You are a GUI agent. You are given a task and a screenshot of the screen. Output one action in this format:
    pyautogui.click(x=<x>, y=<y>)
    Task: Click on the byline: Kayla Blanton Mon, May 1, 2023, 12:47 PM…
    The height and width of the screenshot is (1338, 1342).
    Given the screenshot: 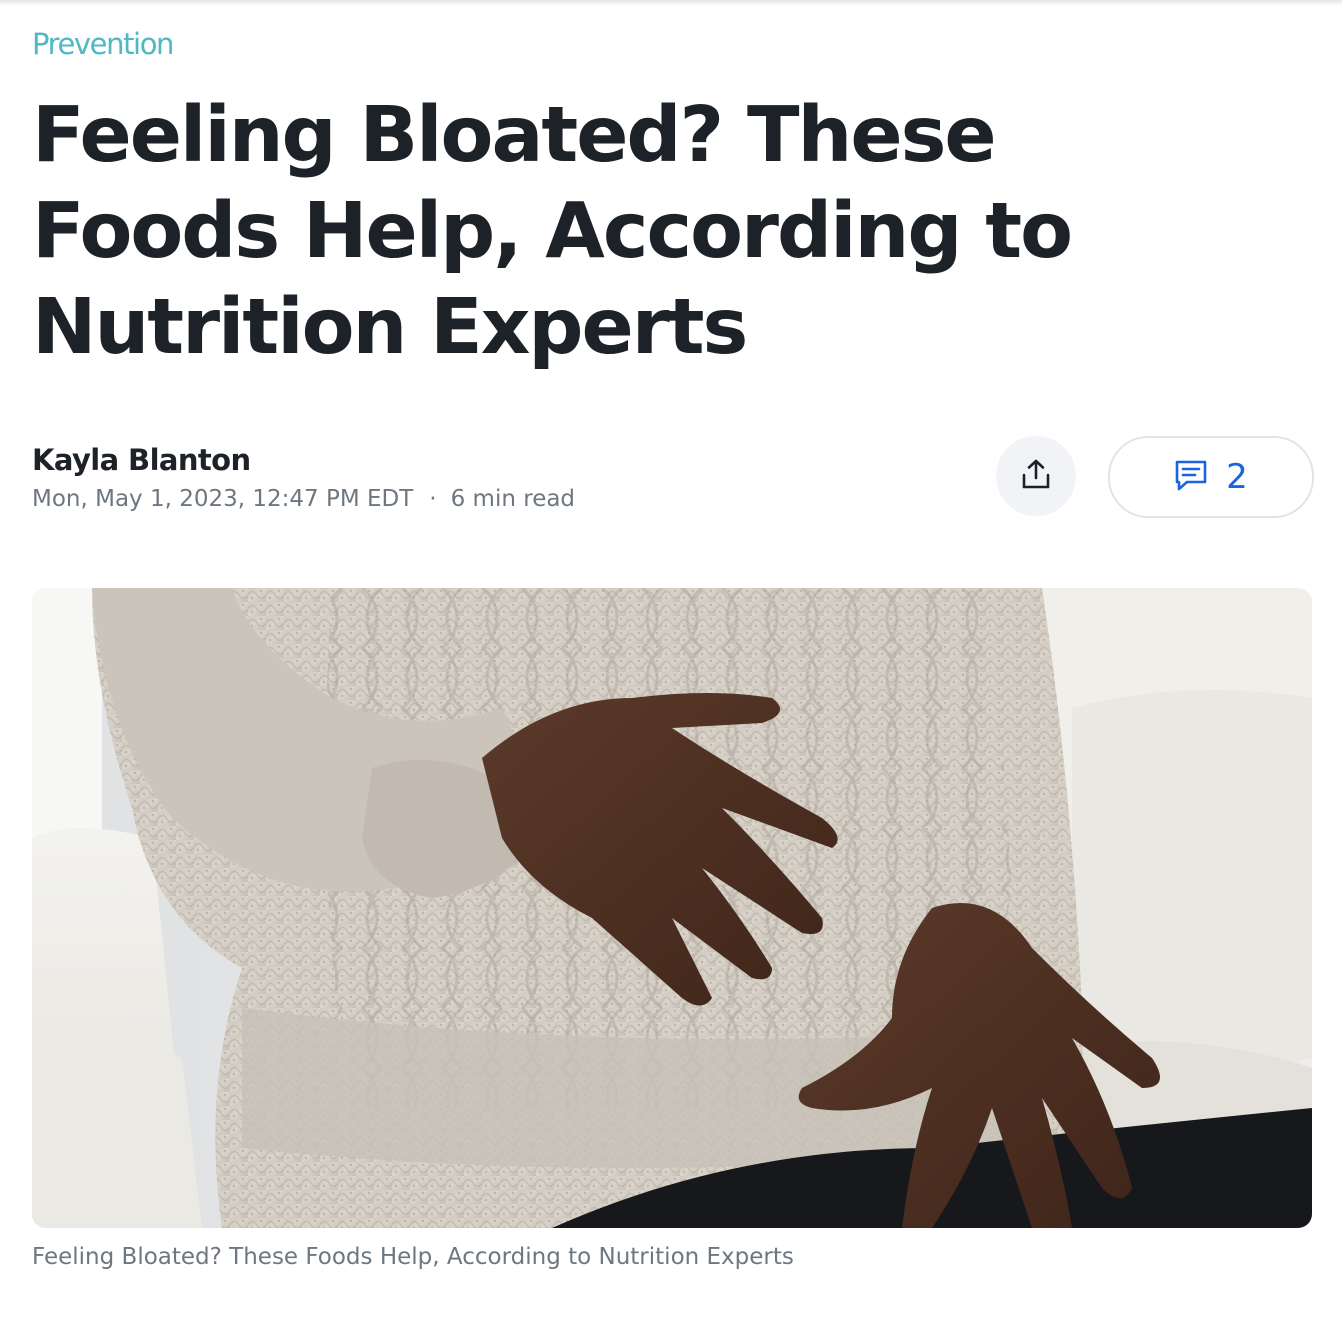 What is the action you would take?
    pyautogui.click(x=303, y=476)
    